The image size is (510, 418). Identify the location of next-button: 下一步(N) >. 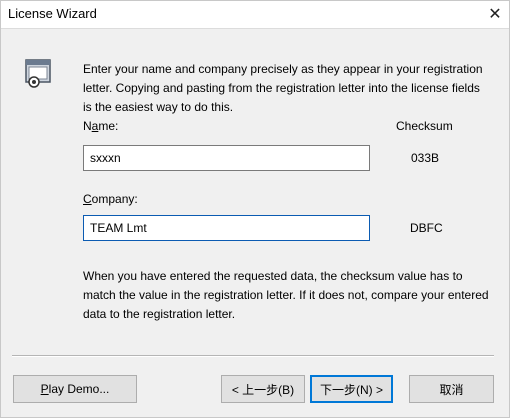
(351, 389).